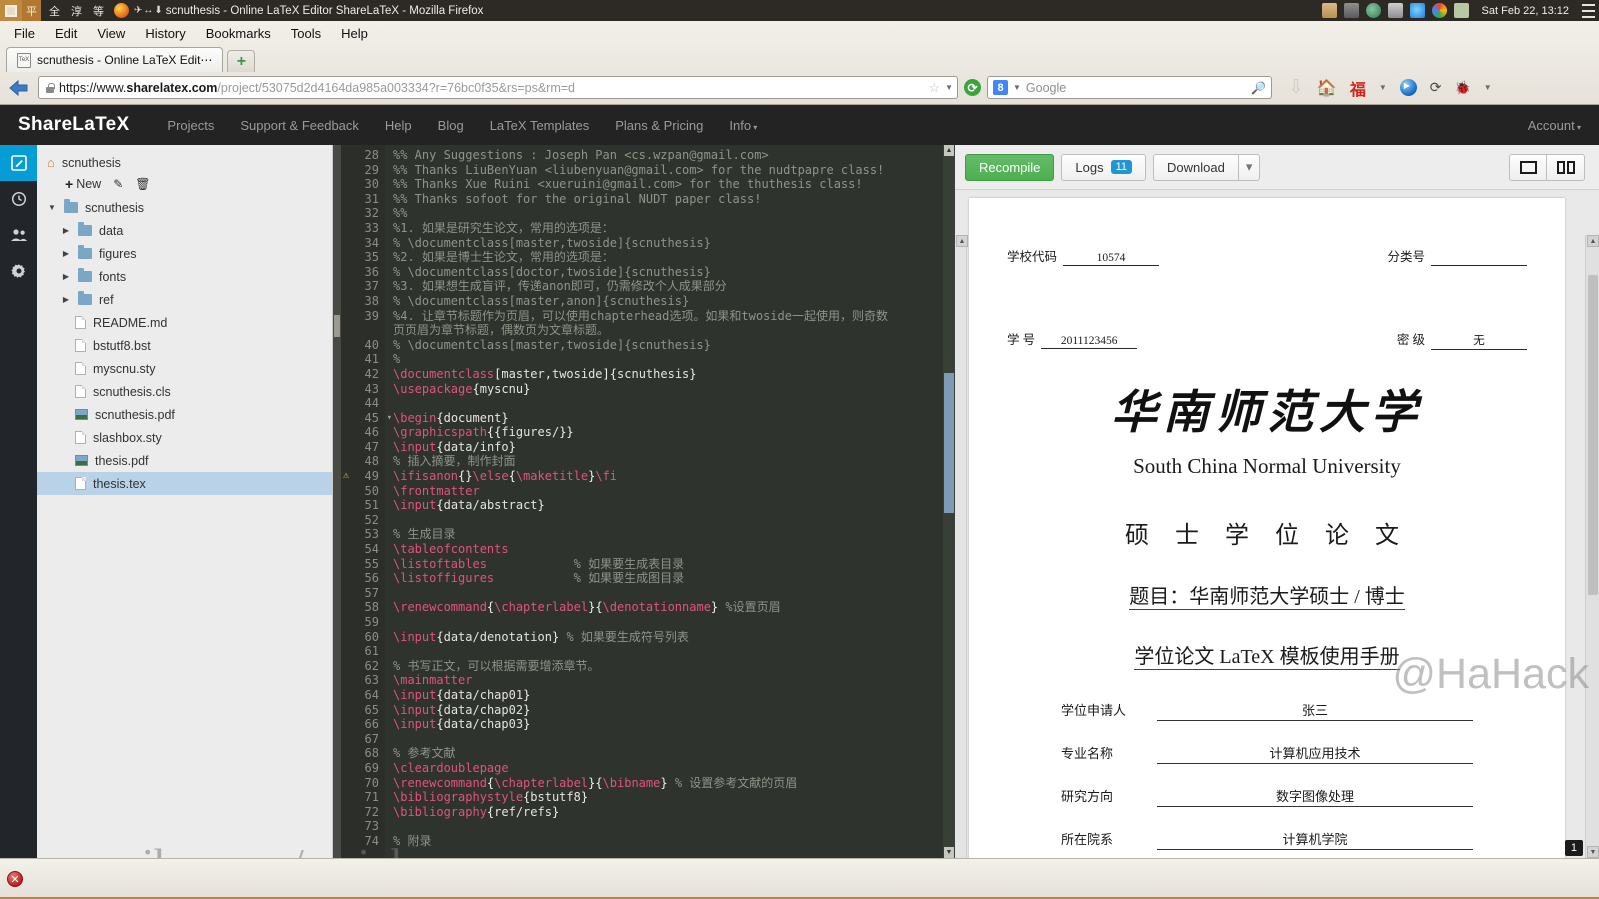  What do you see at coordinates (184, 207) in the screenshot?
I see `tree-folder-scnuthesis: ▼ scnuthesis` at bounding box center [184, 207].